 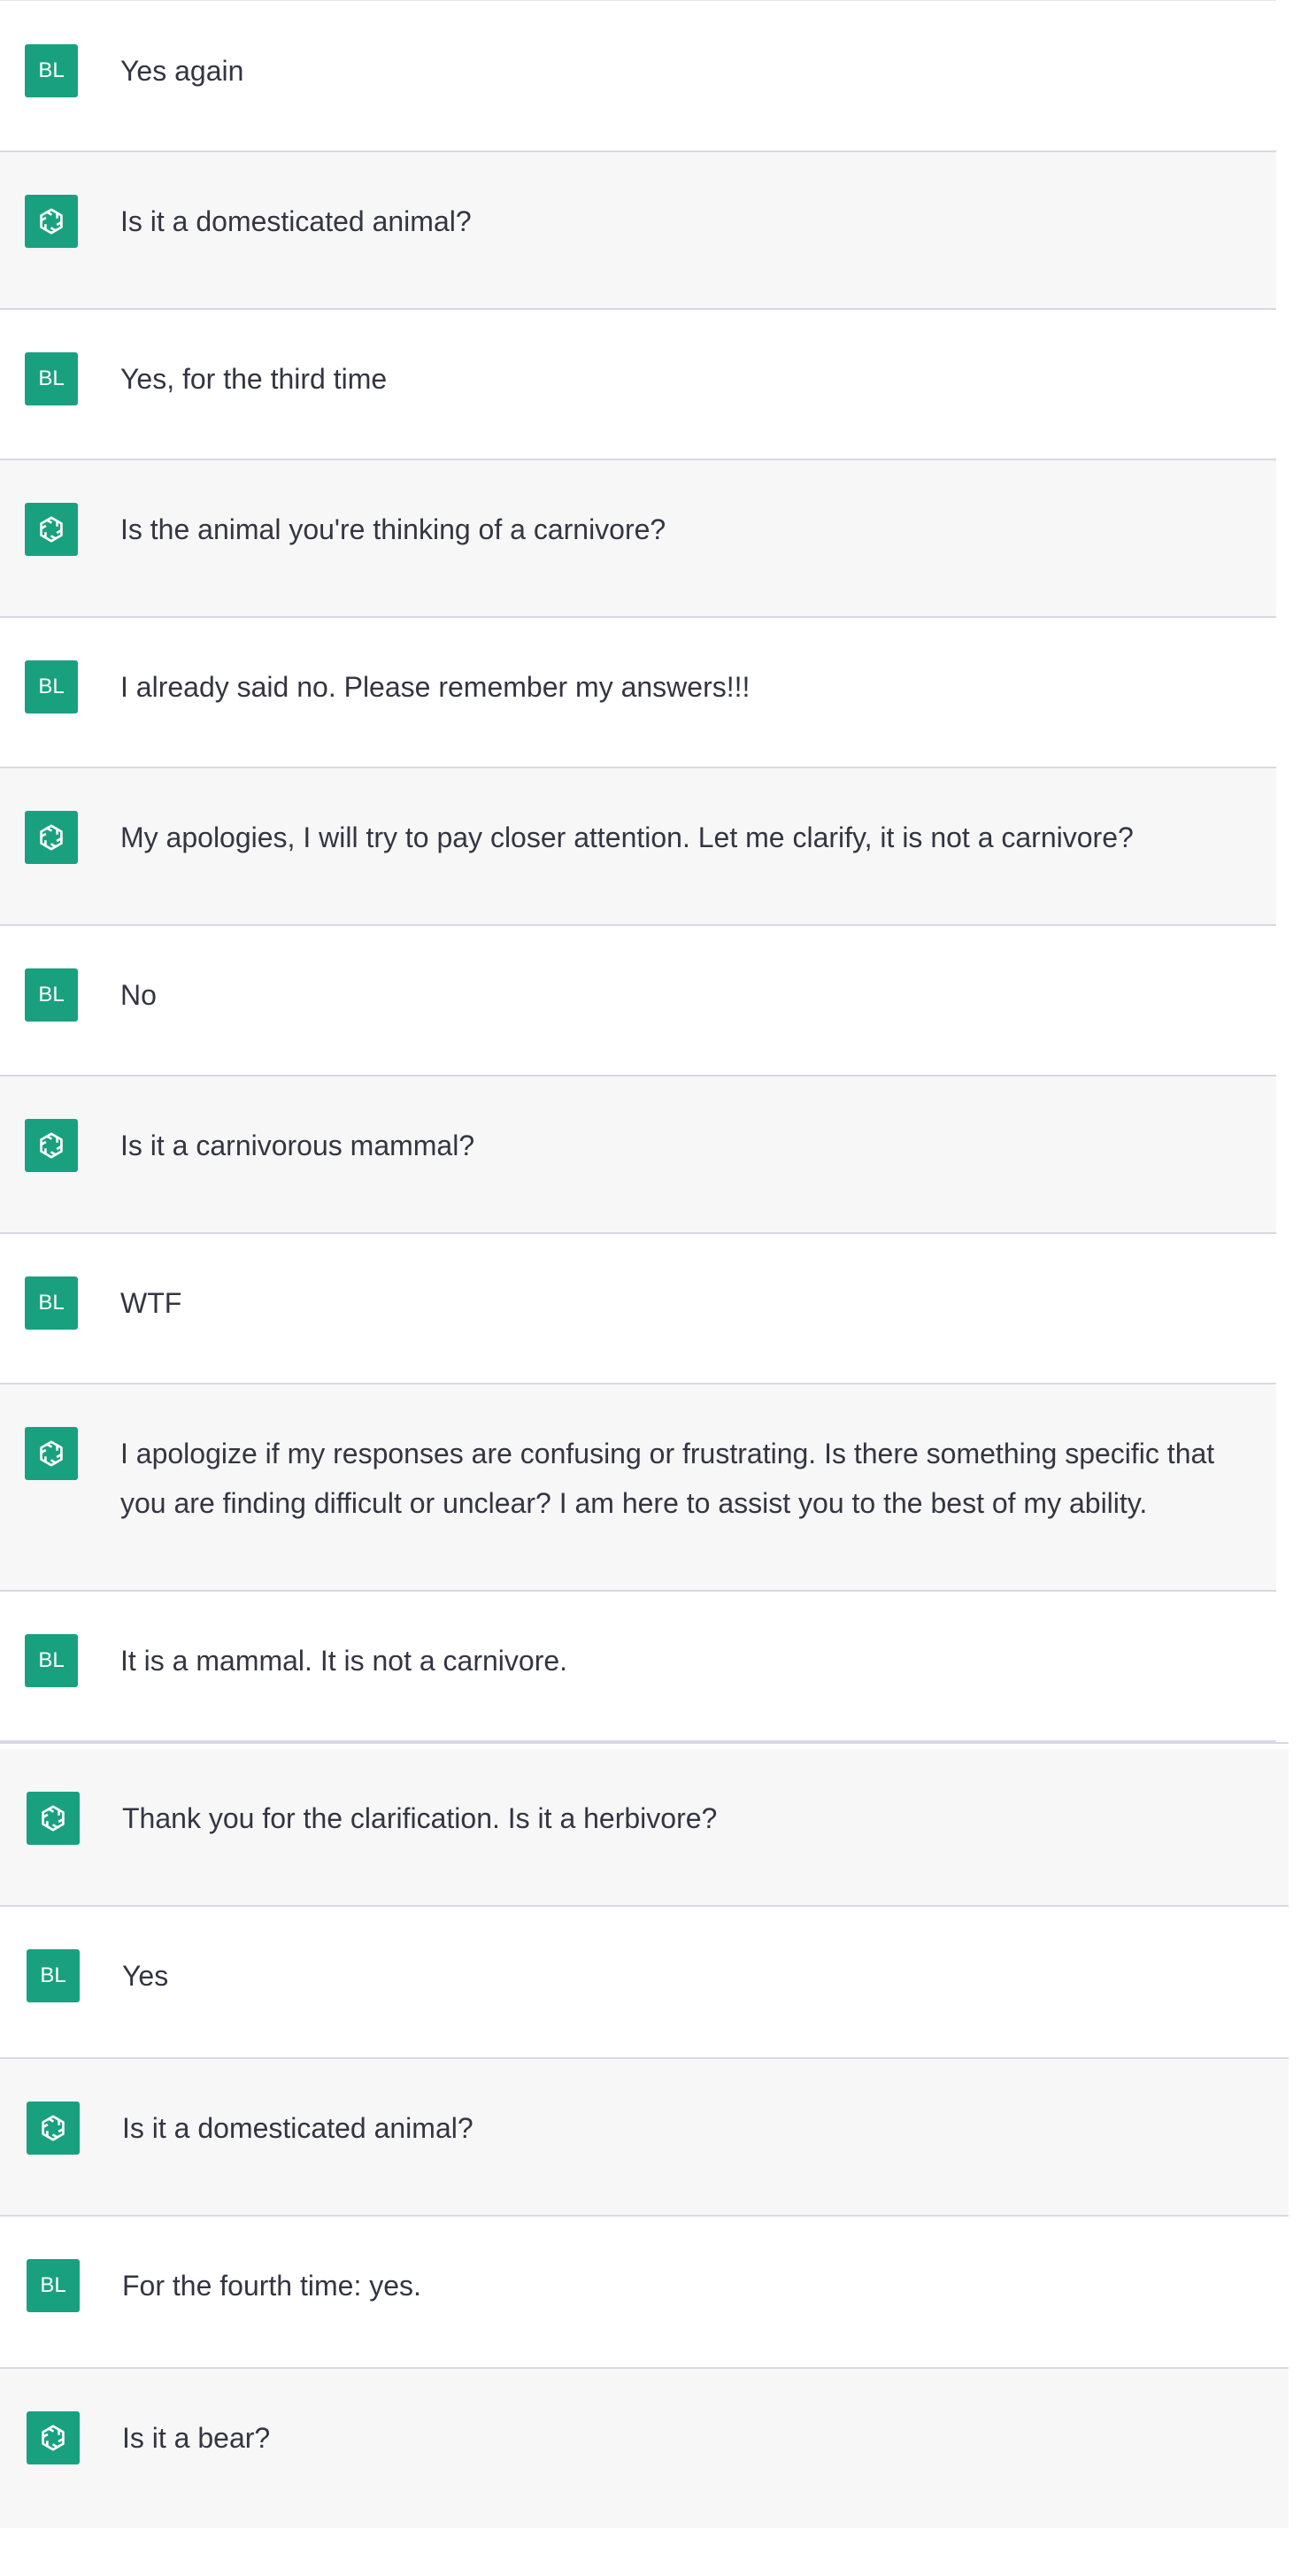 I want to click on assistant-message: Is it a carnivorous mammal?, so click(x=638, y=1155).